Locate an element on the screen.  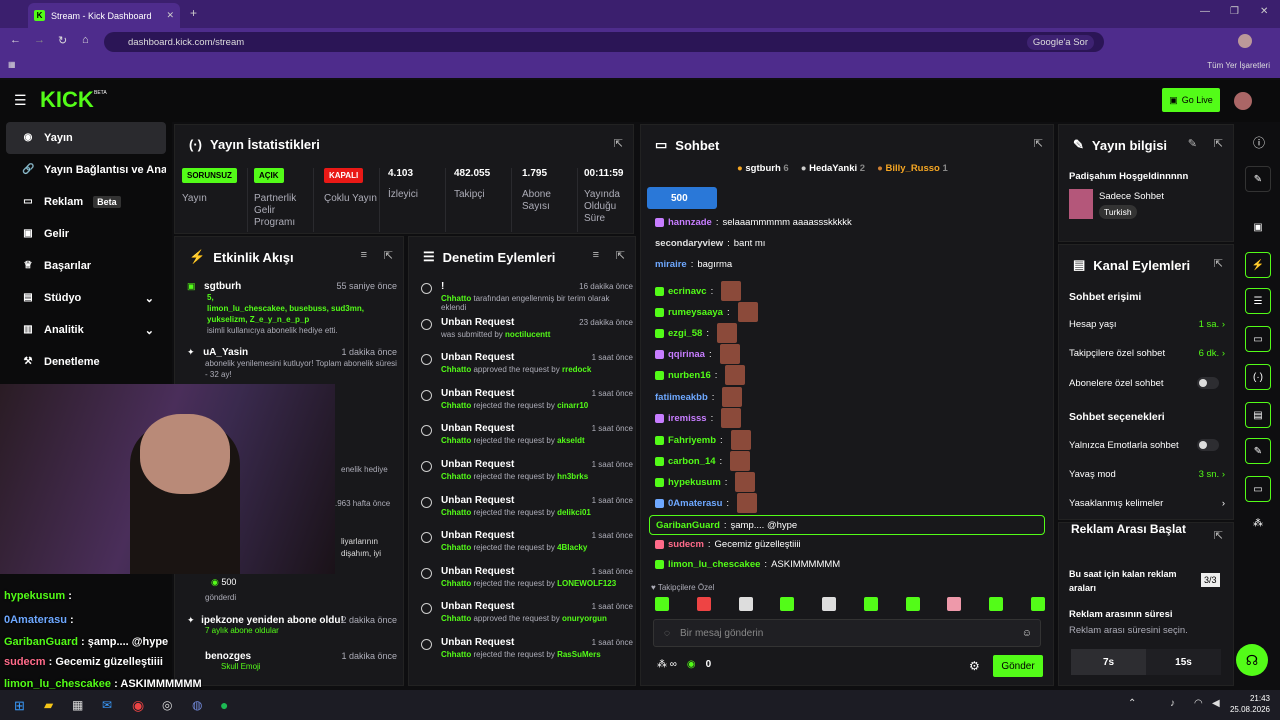
list-rail-icon: ☰ is located at coordinates (1258, 301).